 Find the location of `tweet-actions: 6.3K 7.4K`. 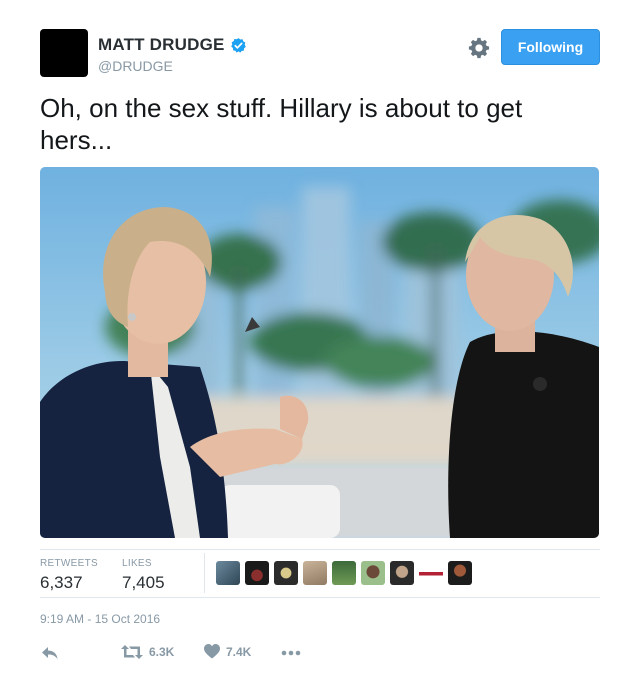

tweet-actions: 6.3K 7.4K is located at coordinates (318, 654).